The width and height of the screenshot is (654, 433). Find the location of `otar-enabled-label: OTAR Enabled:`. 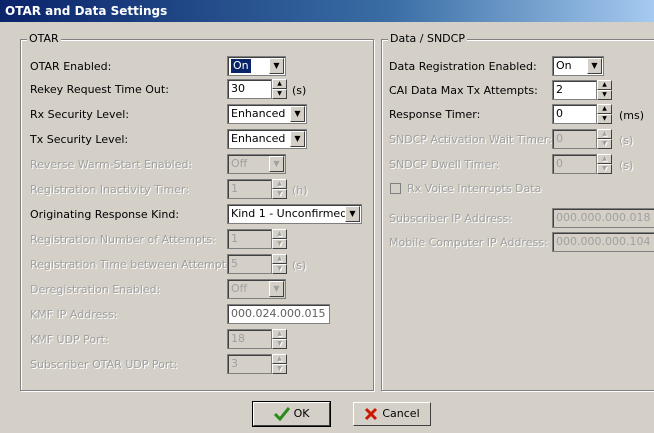

otar-enabled-label: OTAR Enabled: is located at coordinates (71, 66).